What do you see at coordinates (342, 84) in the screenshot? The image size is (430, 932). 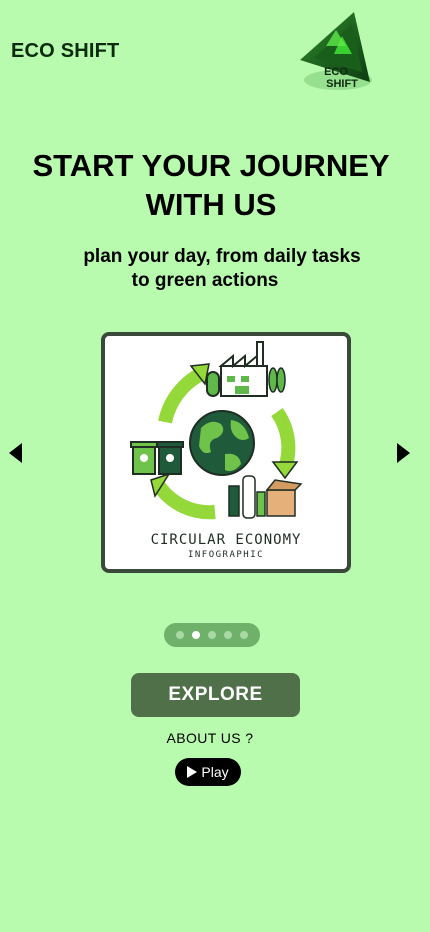 I see `logo-text-shift: SHIFT` at bounding box center [342, 84].